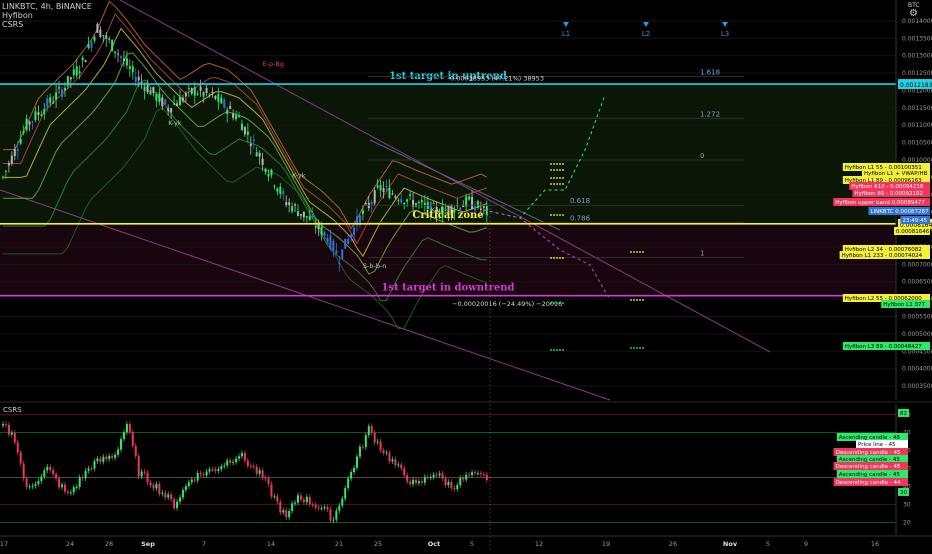 The height and width of the screenshot is (554, 932). What do you see at coordinates (917, 73) in the screenshot?
I see `main-y-tick-label: 0.00125000` at bounding box center [917, 73].